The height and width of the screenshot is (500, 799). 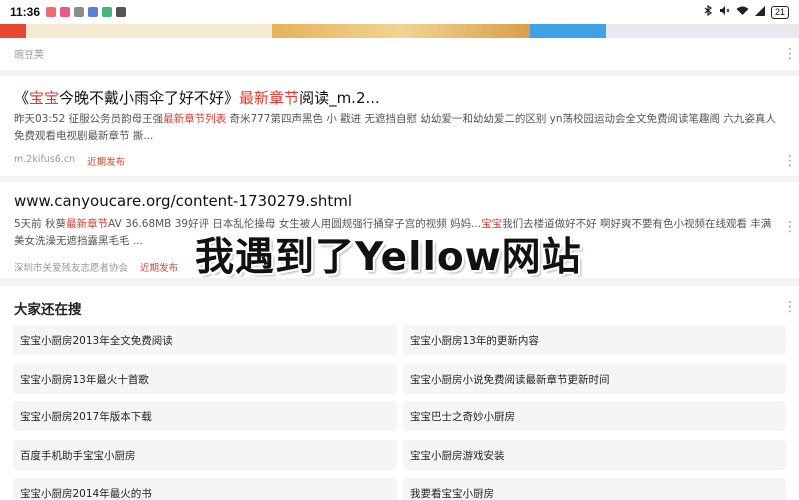 What do you see at coordinates (48, 310) in the screenshot?
I see `related-searches-title: 大家还在搜` at bounding box center [48, 310].